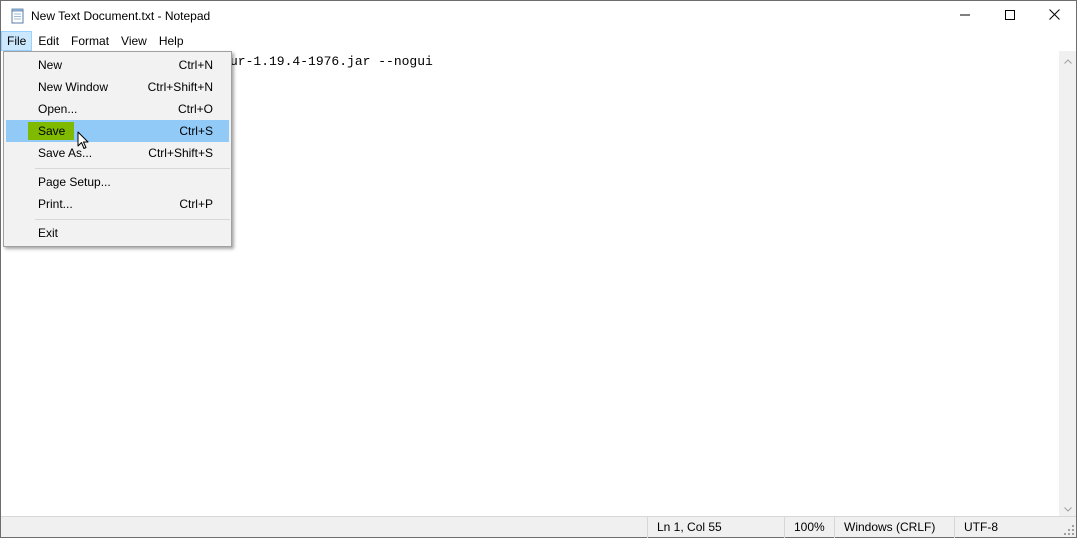 The image size is (1077, 538). I want to click on menu-item-new: New Ctrl+N, so click(117, 65).